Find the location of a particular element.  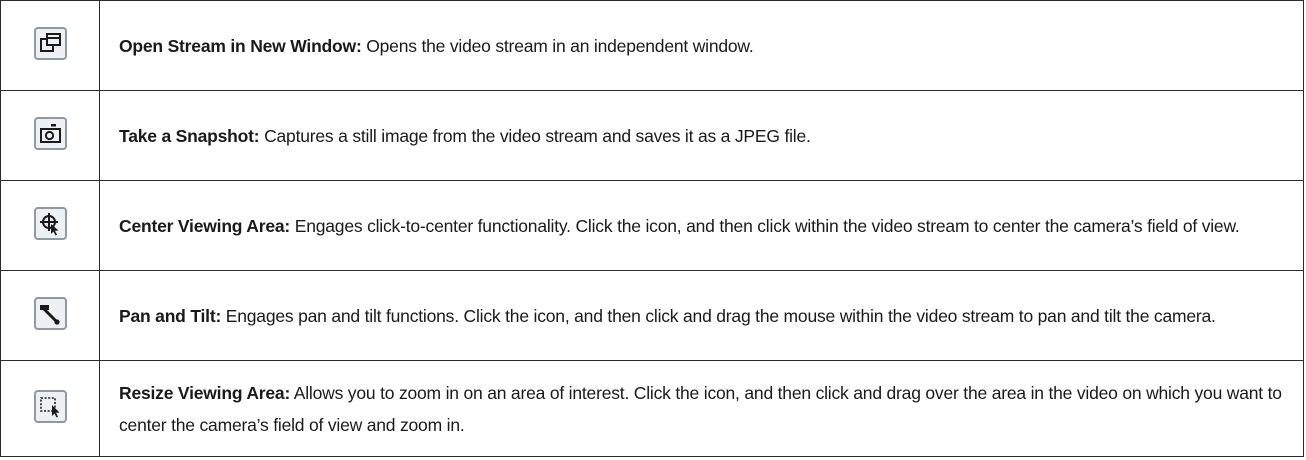

crosshair-cursor-icon is located at coordinates (50, 223).